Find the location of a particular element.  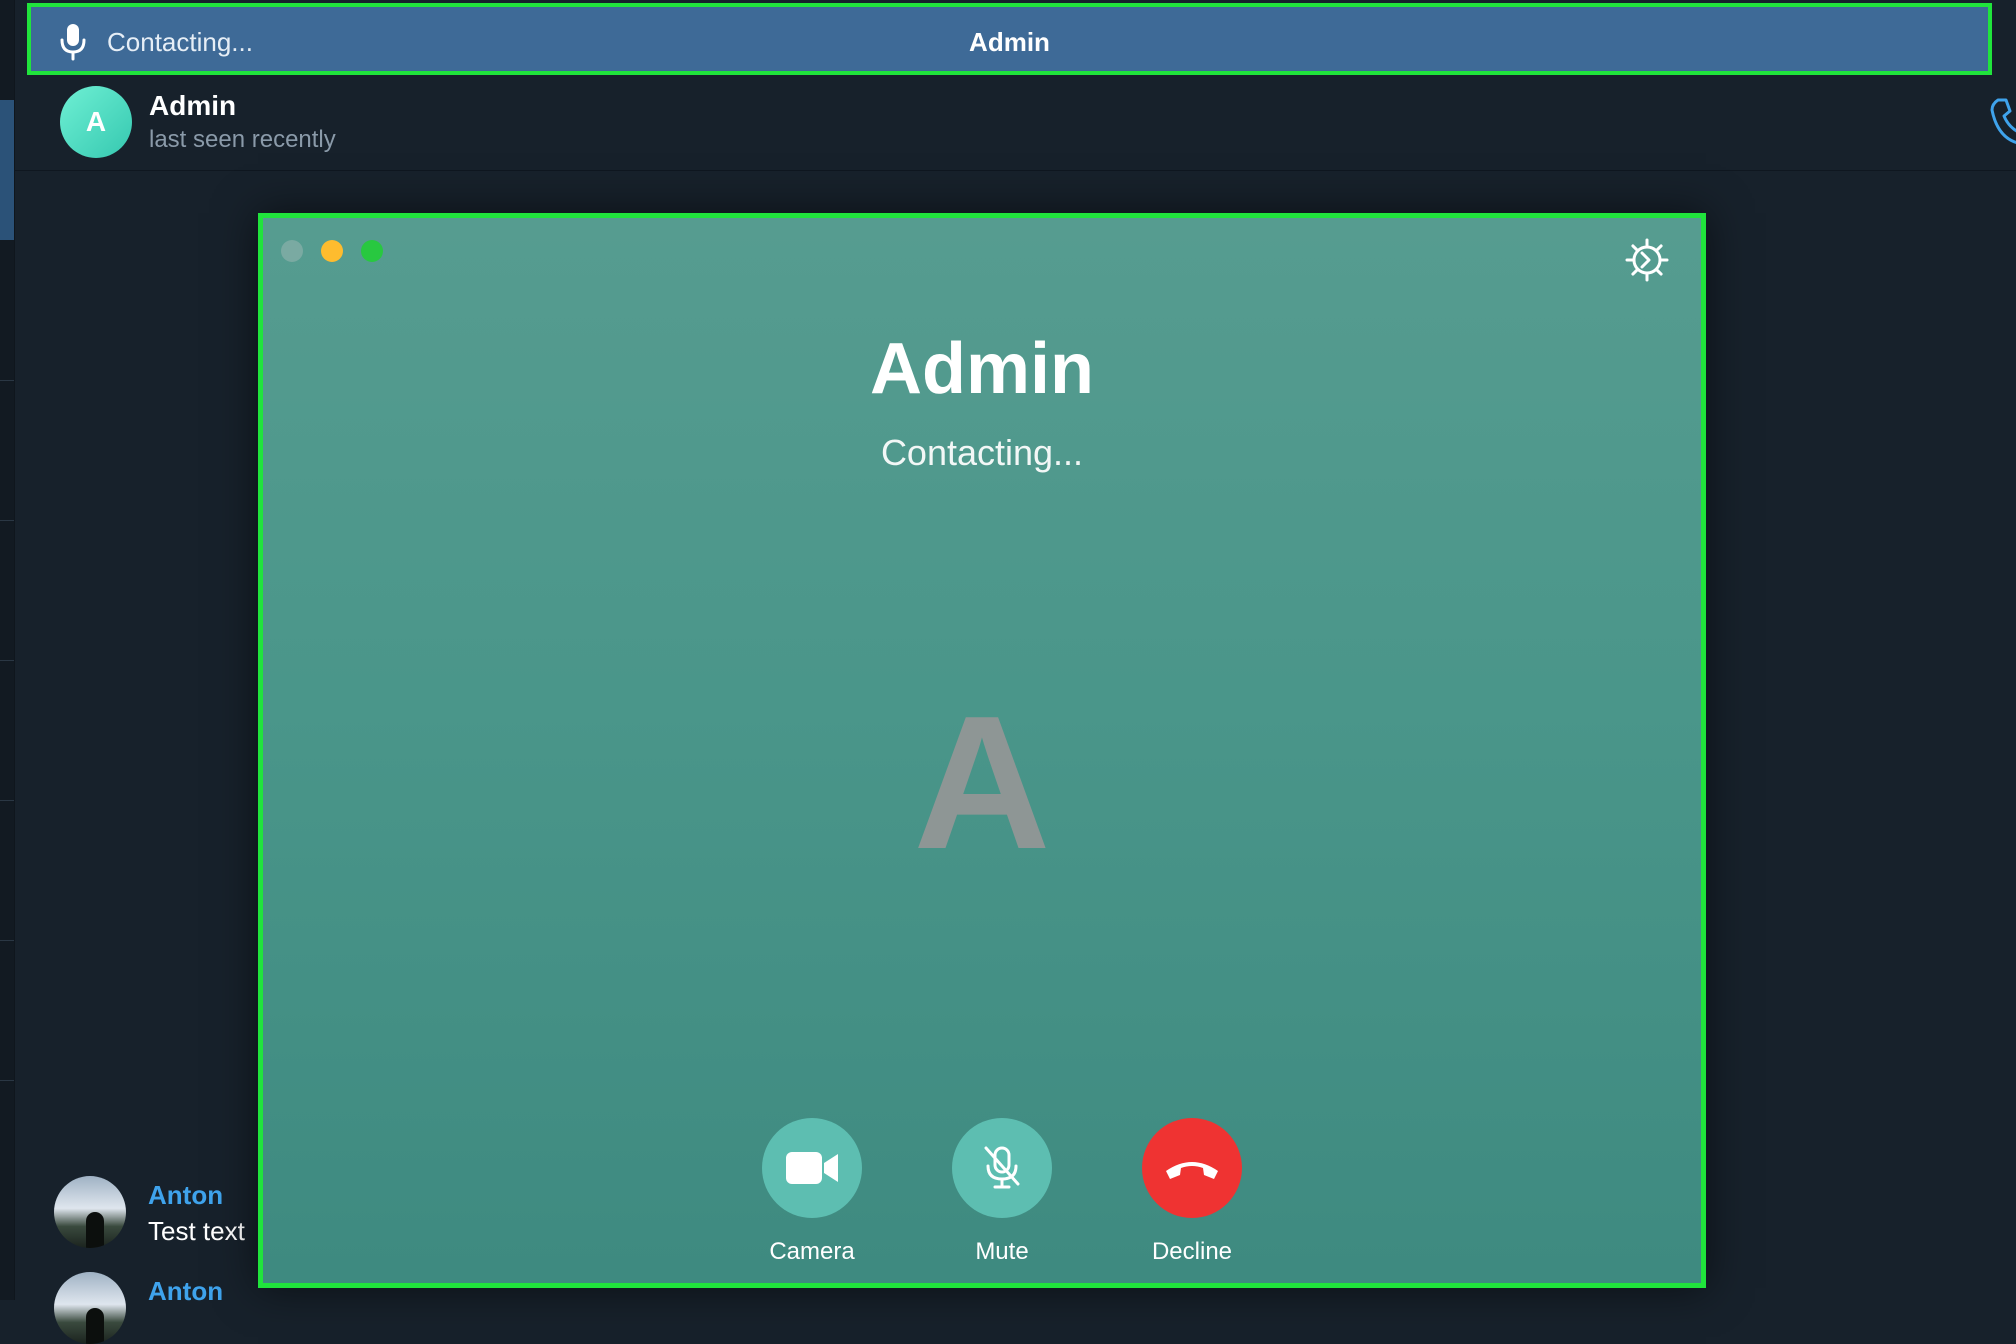

sidebar-strip is located at coordinates (7, 650).